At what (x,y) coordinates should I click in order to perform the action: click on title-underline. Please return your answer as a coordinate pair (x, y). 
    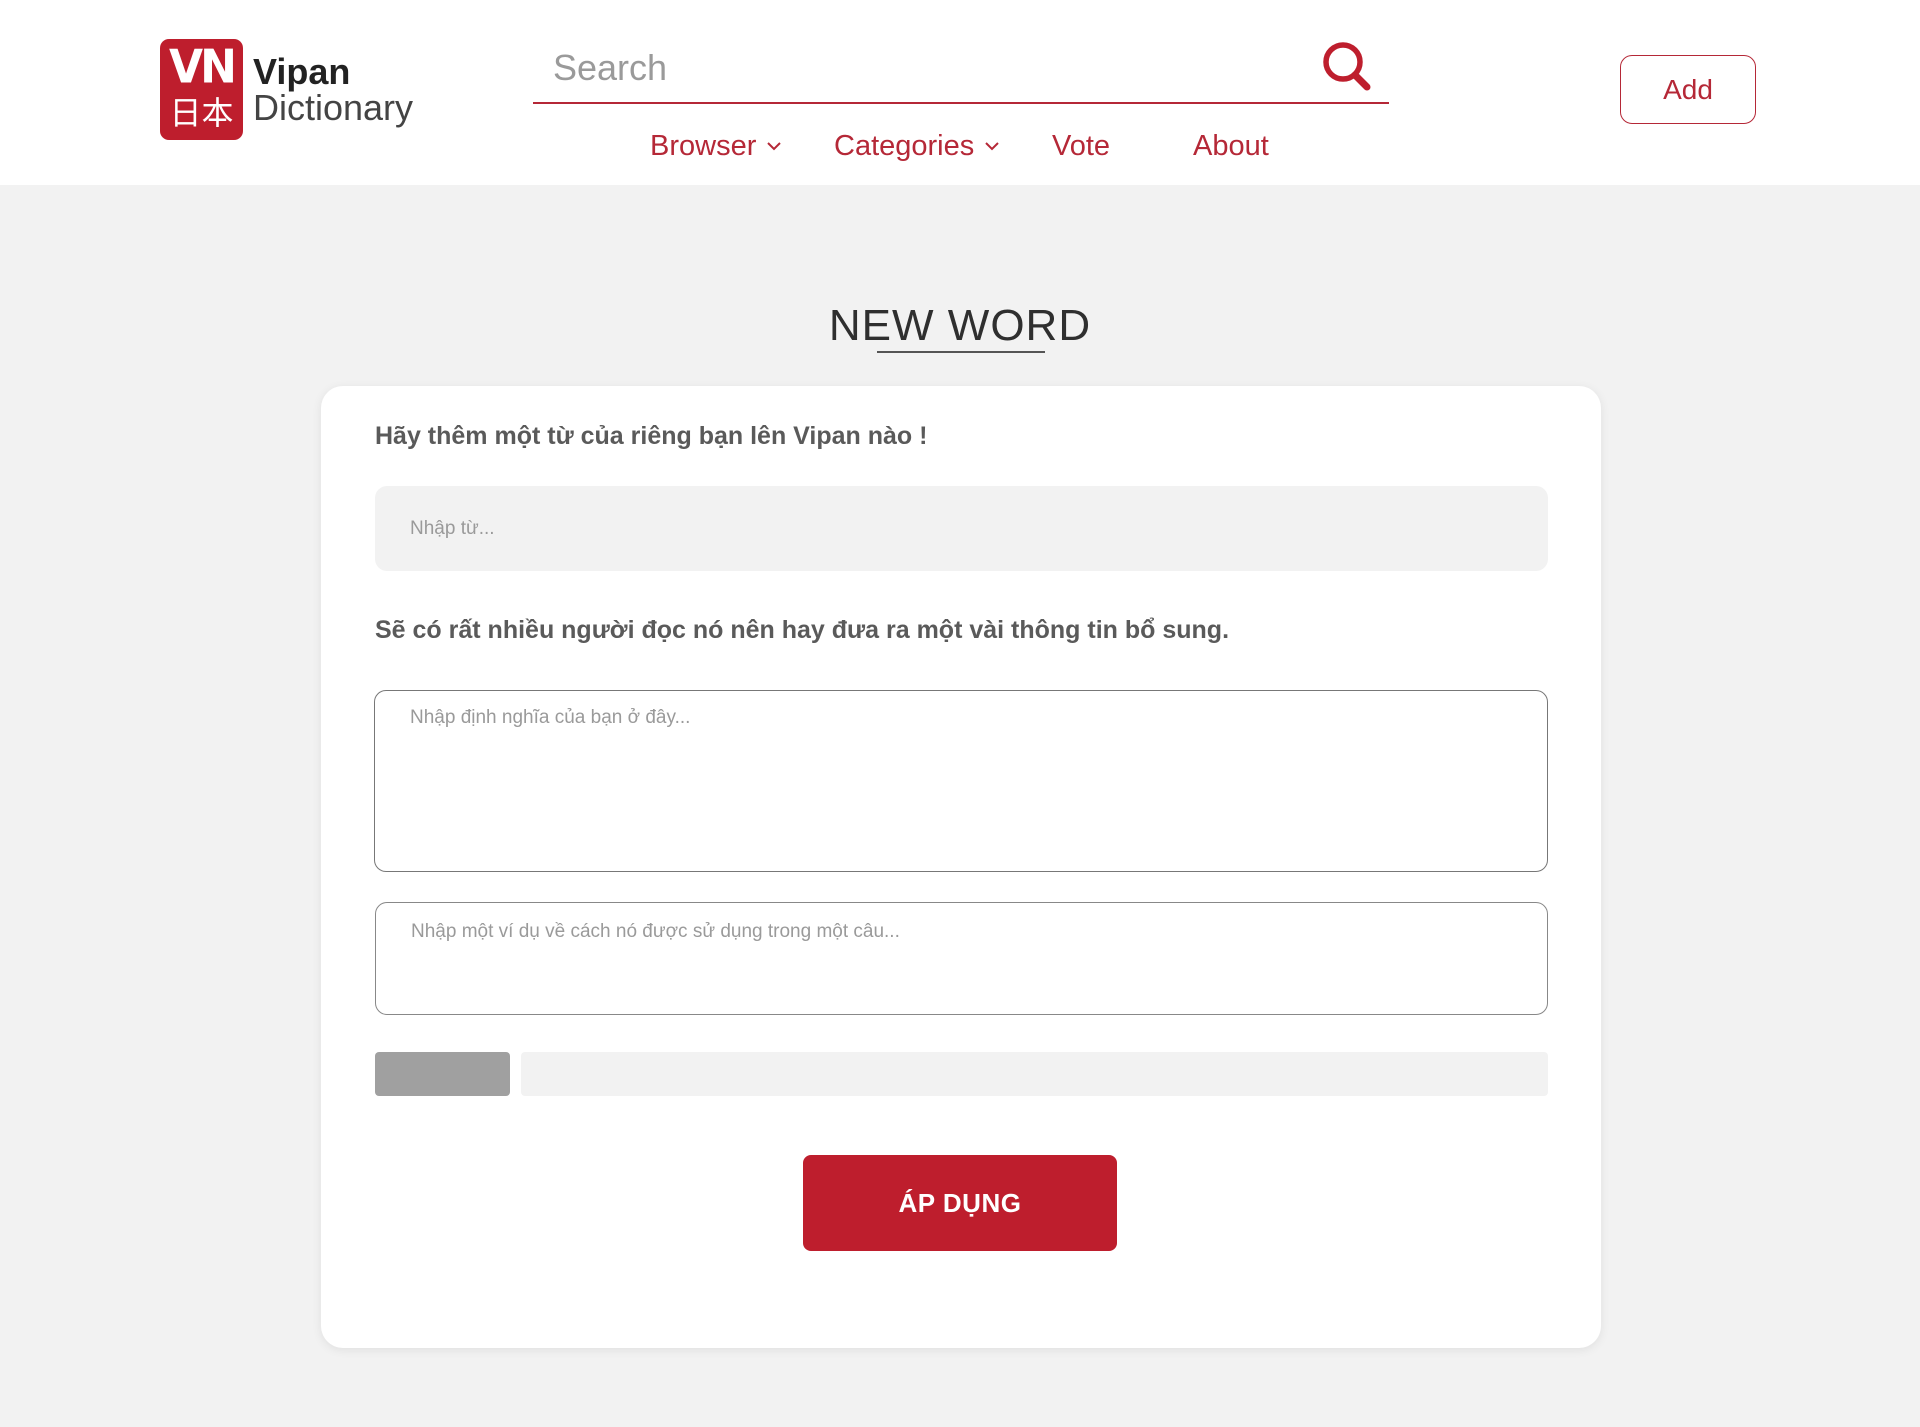
    Looking at the image, I should click on (961, 352).